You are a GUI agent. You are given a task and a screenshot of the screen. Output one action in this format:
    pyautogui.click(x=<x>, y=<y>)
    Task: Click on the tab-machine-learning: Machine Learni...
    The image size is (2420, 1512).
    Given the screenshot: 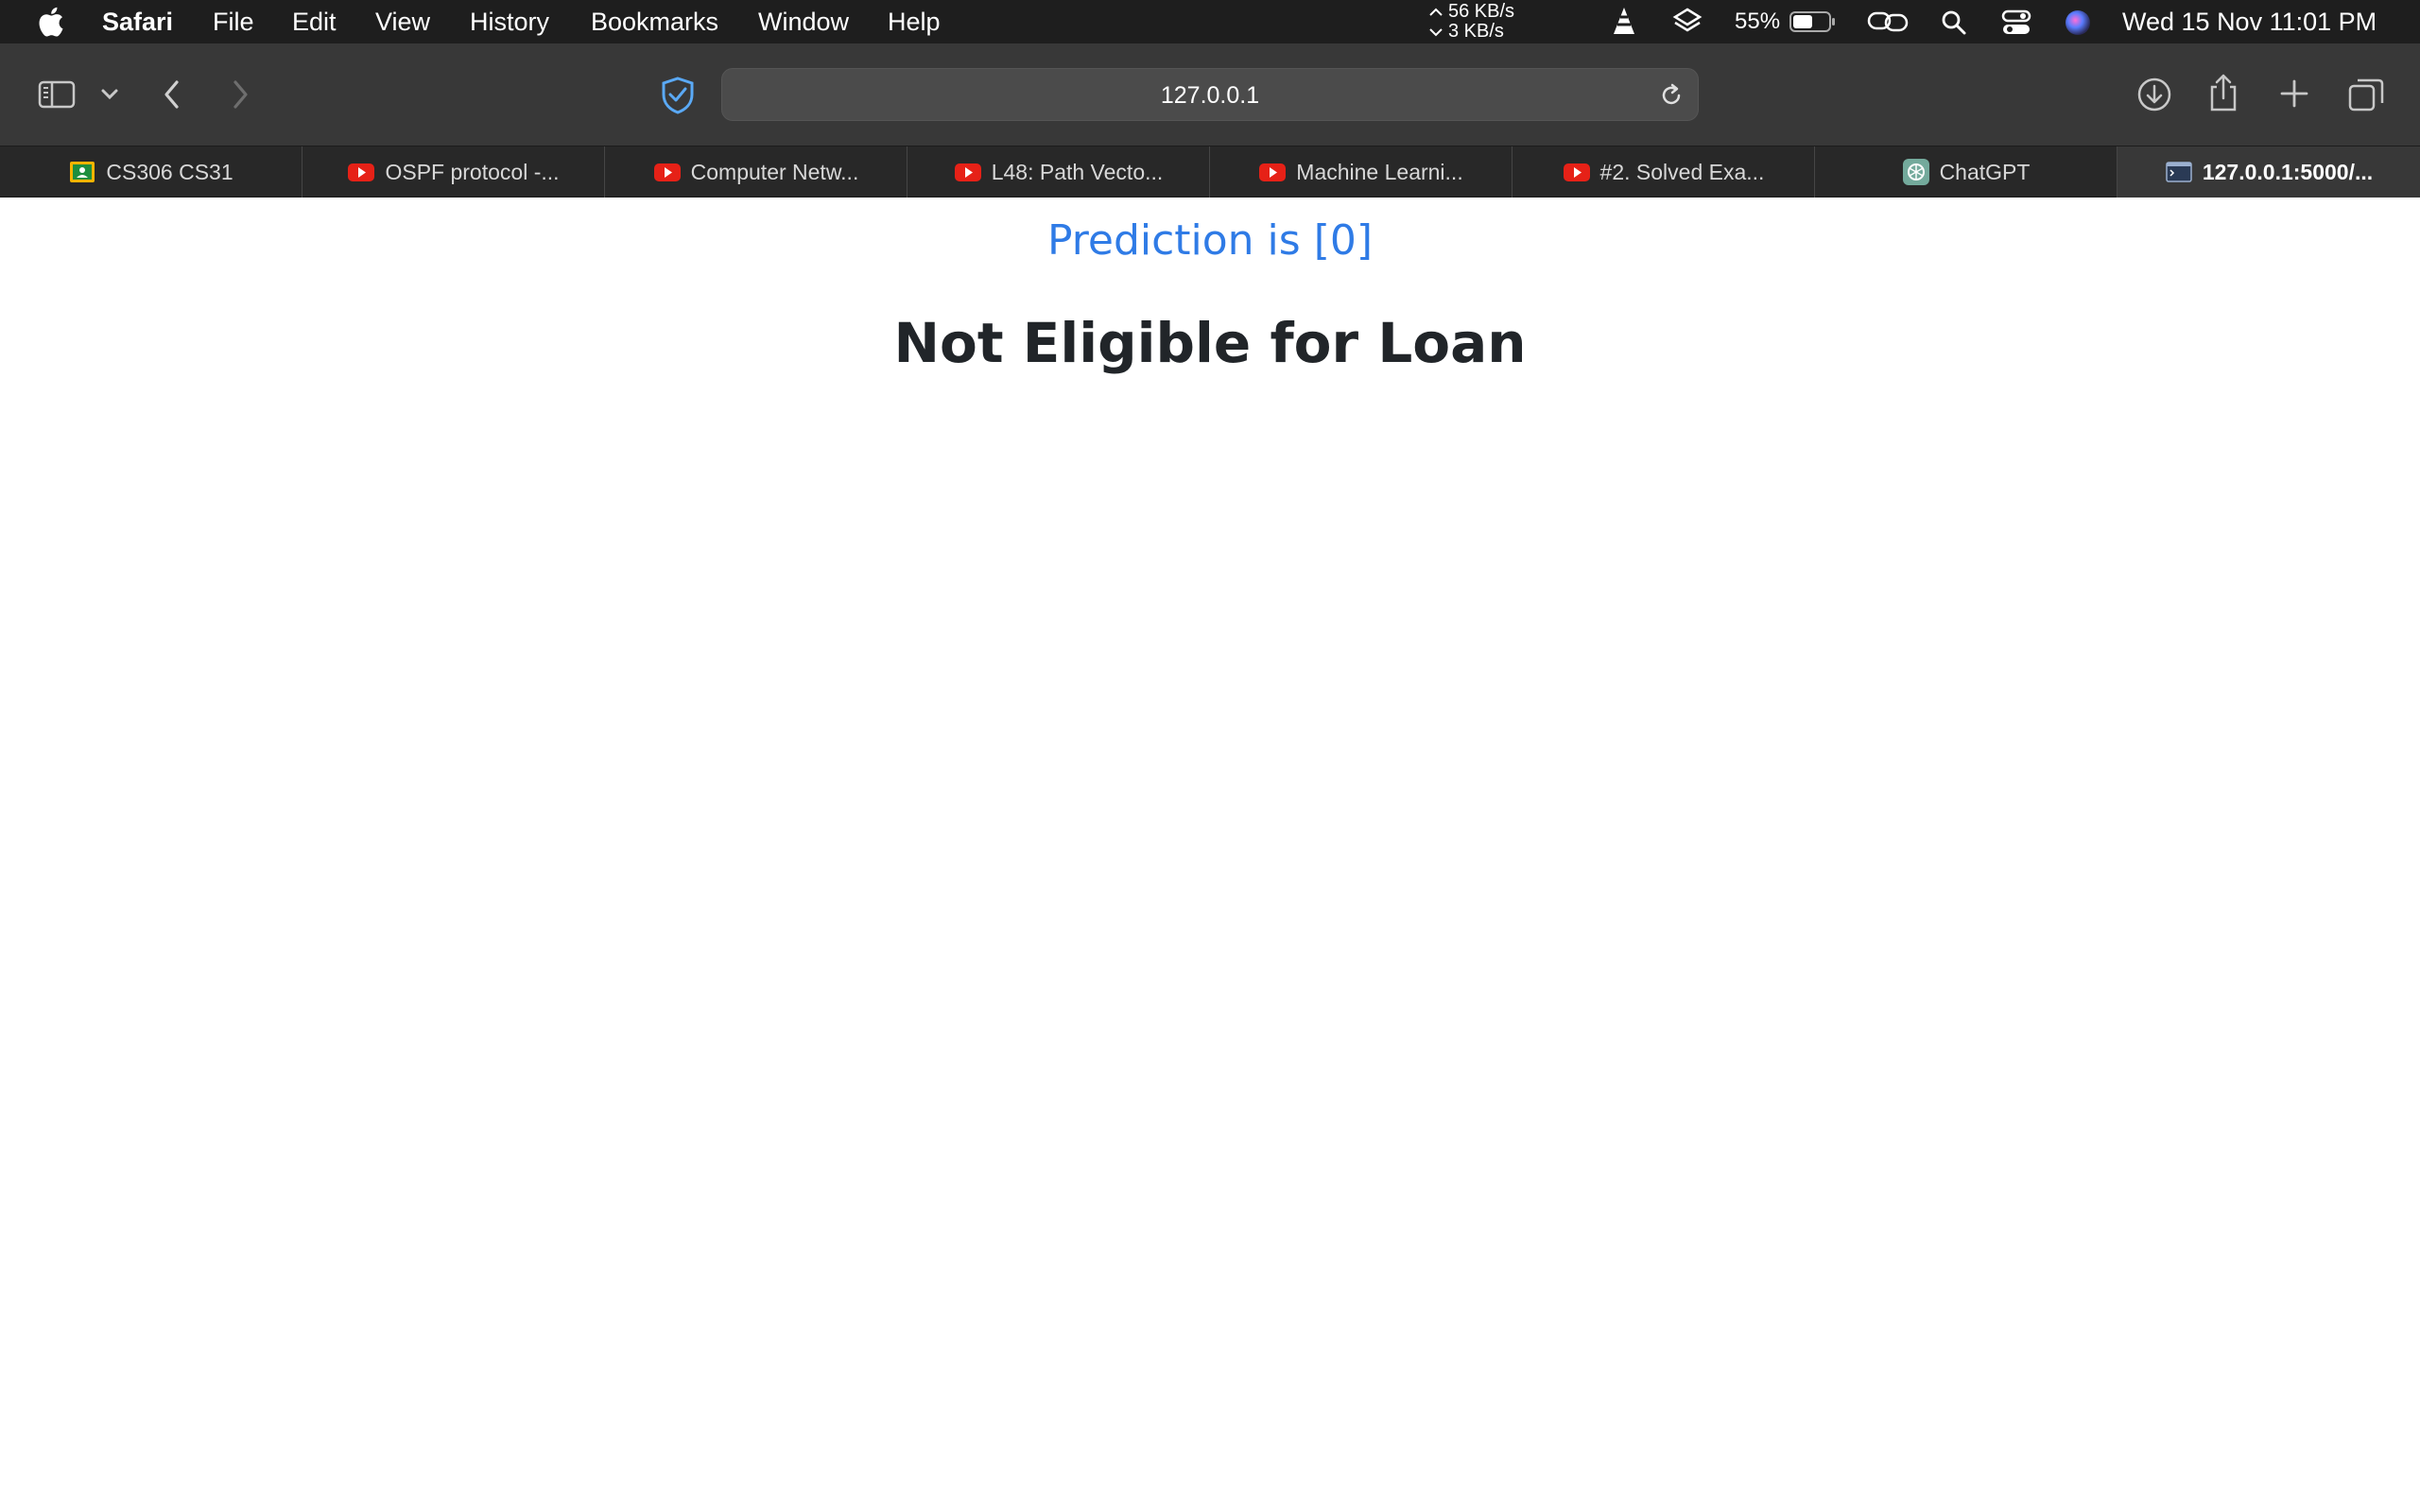 What is the action you would take?
    pyautogui.click(x=1361, y=172)
    